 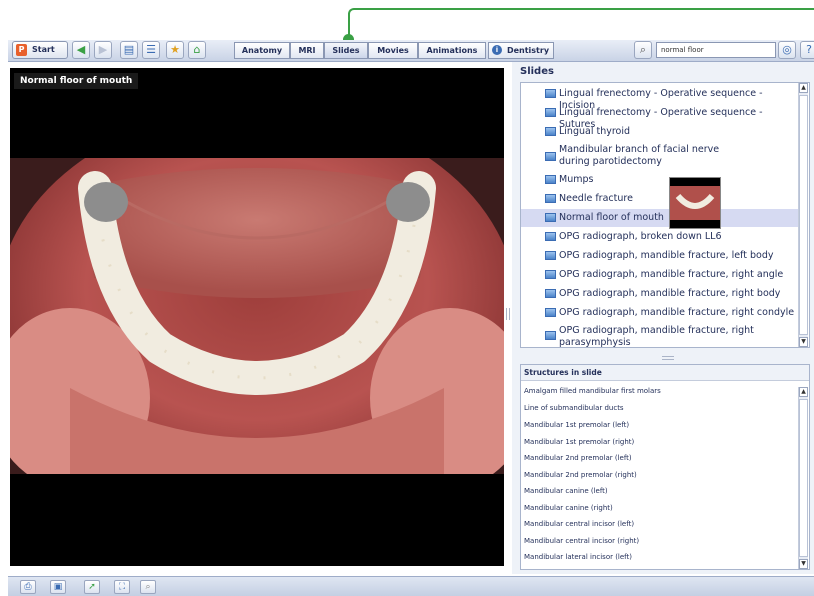 I want to click on structure-list-item: Line of submandibular ducts, so click(x=574, y=408).